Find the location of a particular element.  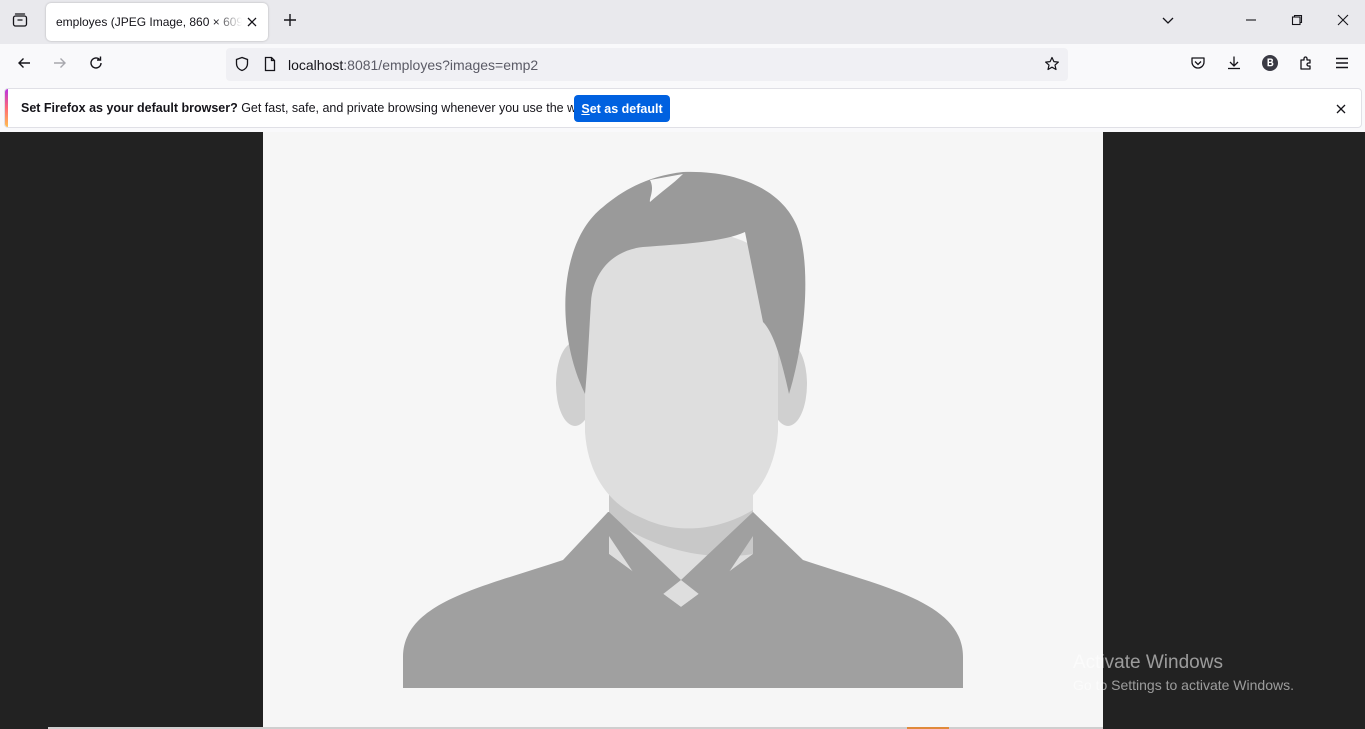

restore-icon is located at coordinates (1297, 22).